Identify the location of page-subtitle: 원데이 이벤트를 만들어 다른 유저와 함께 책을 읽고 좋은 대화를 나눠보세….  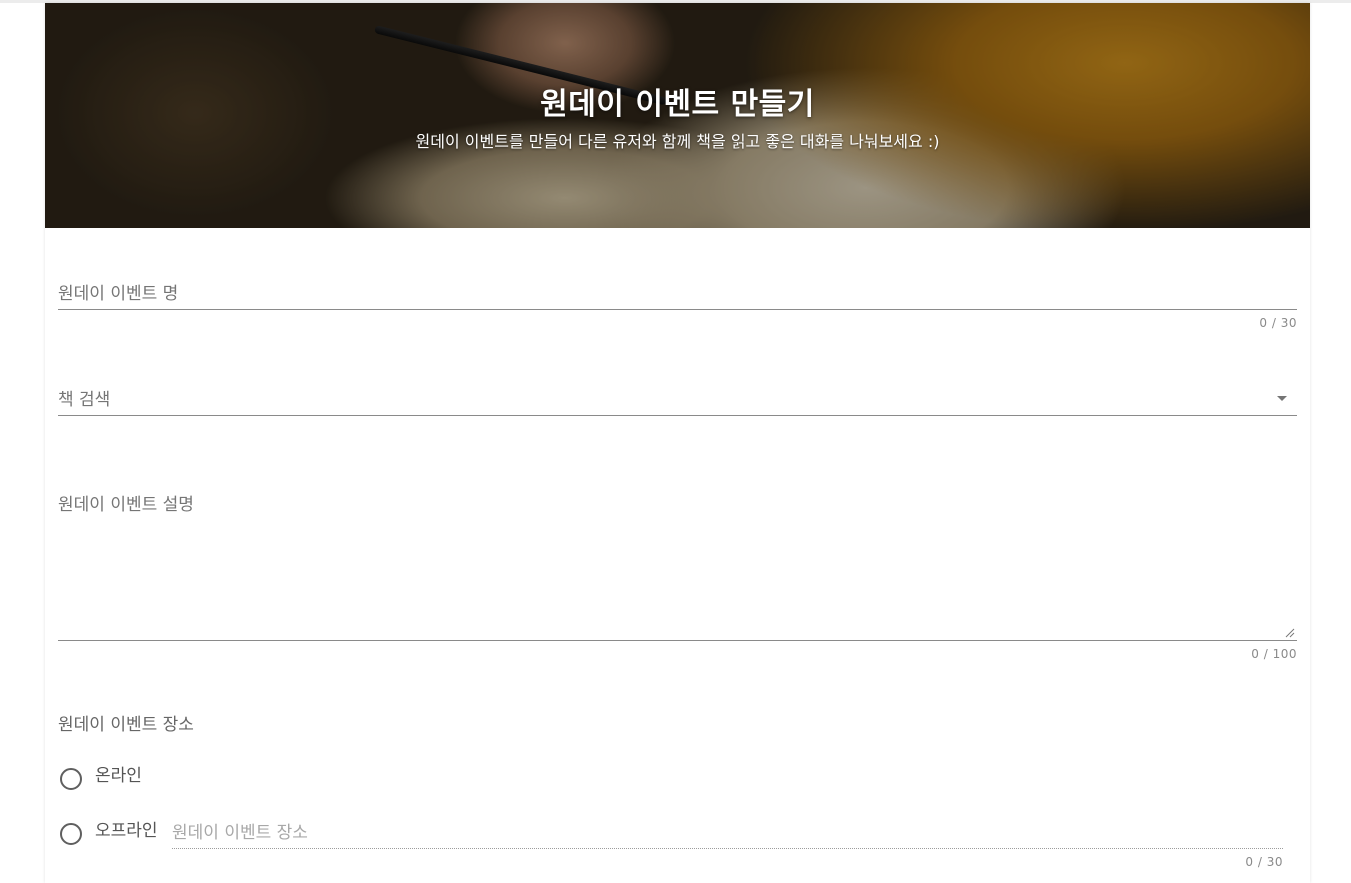
(677, 141).